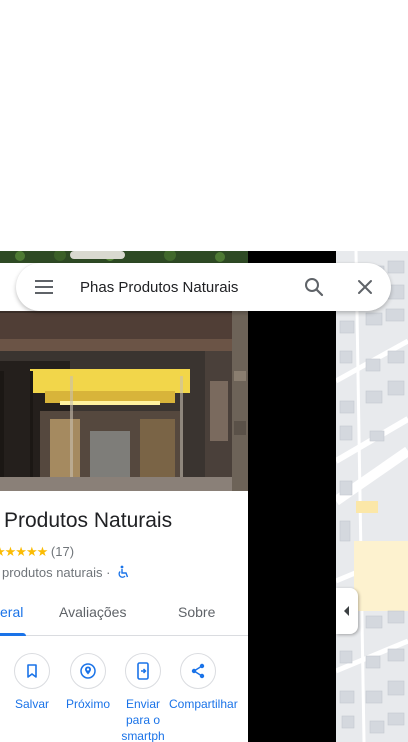 The width and height of the screenshot is (408, 742). I want to click on nearby-label: Próximo, so click(87, 704).